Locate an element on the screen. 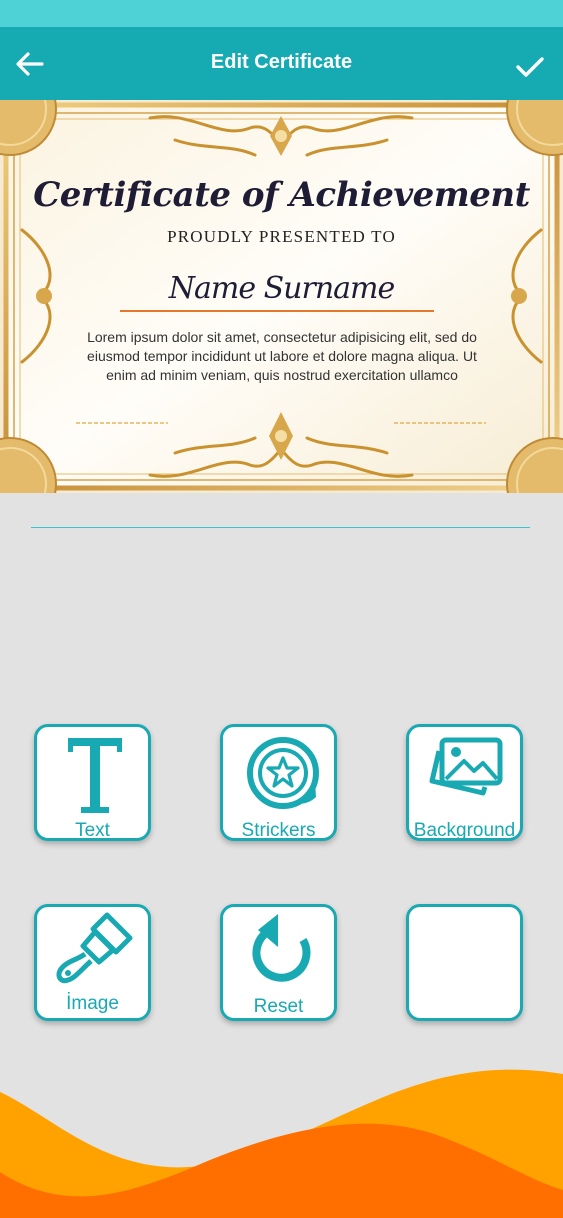 This screenshot has width=563, height=1218. app-bar: Edit Certificate is located at coordinates (281, 63).